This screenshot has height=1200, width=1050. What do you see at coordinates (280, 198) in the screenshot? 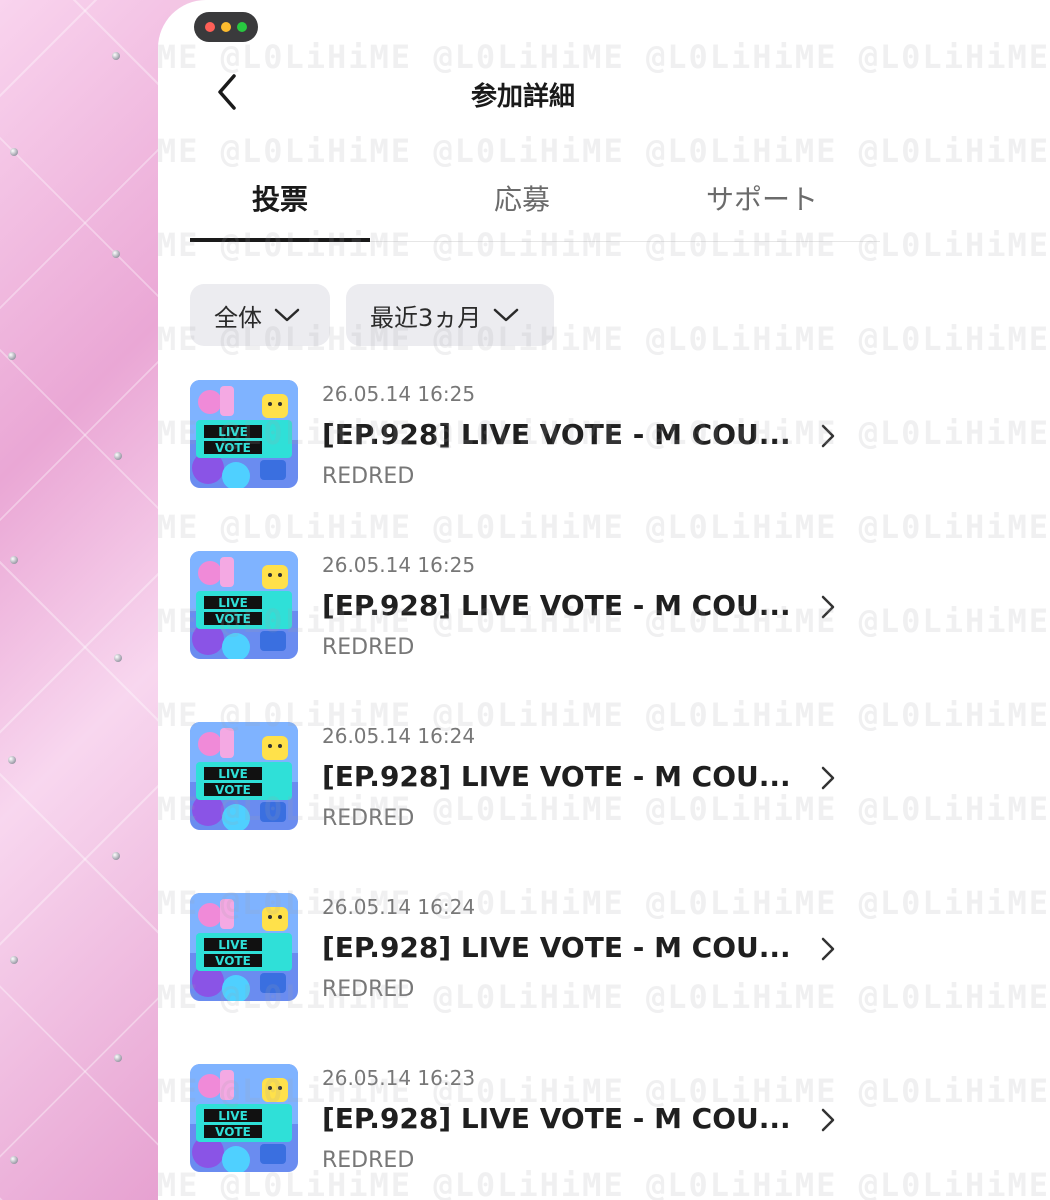
I see `tab-vote: 投票` at bounding box center [280, 198].